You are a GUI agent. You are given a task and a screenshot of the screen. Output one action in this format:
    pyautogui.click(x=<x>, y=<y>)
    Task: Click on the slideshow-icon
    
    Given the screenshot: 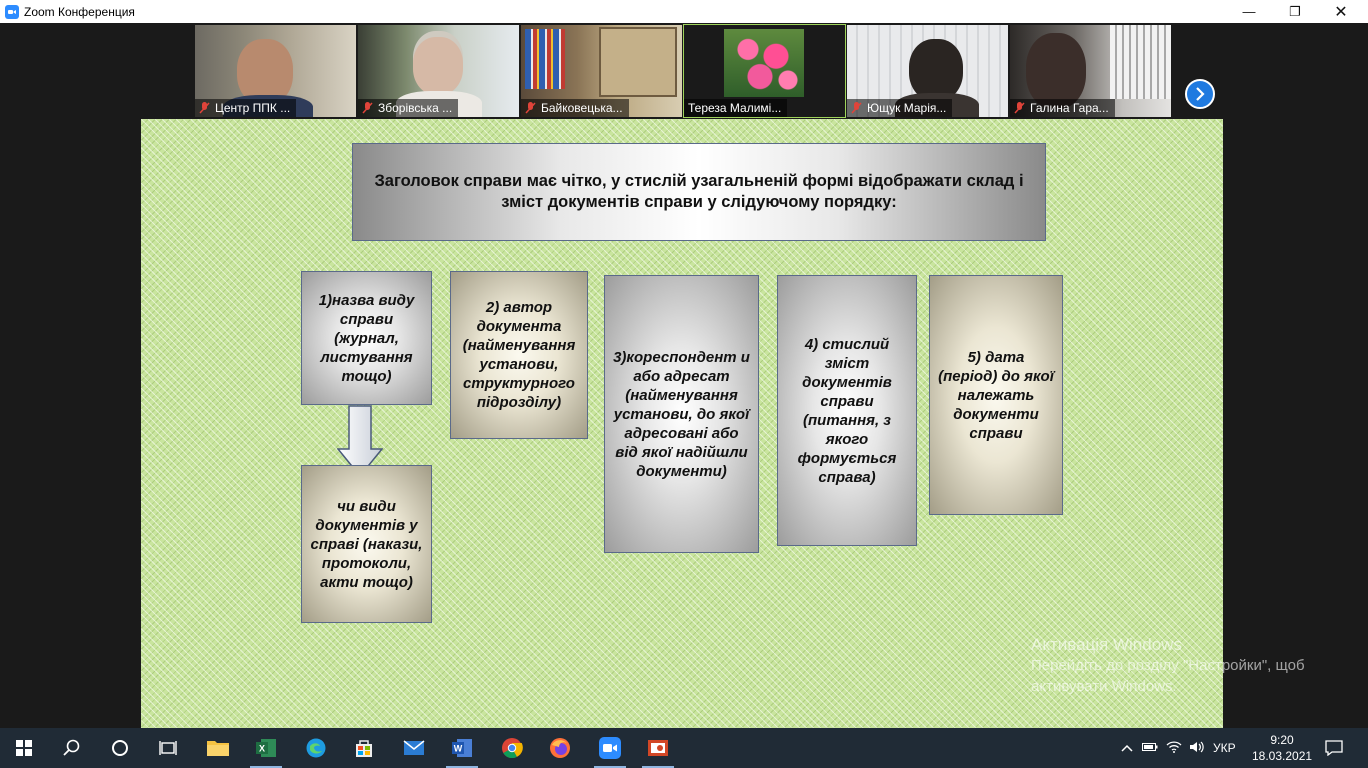 What is the action you would take?
    pyautogui.click(x=658, y=748)
    